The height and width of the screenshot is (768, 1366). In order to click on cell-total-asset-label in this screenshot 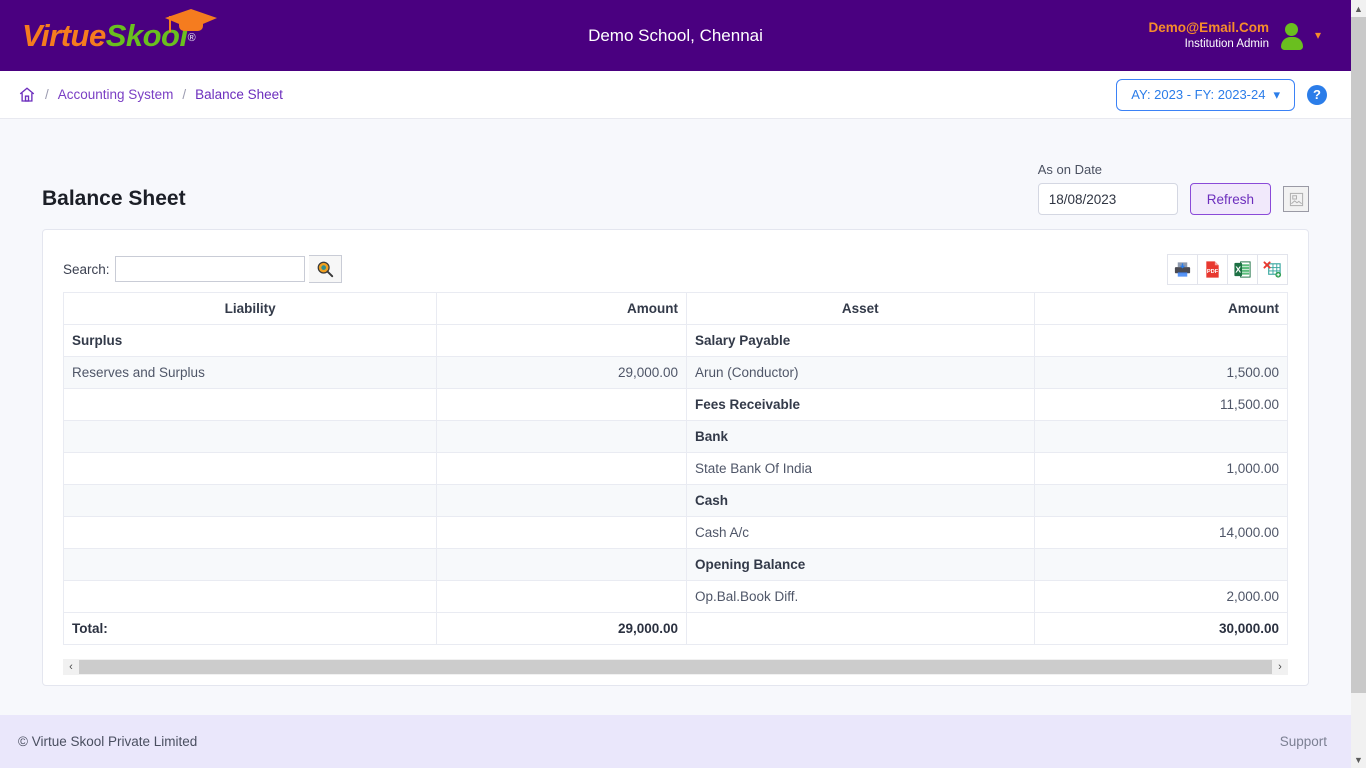, I will do `click(860, 628)`.